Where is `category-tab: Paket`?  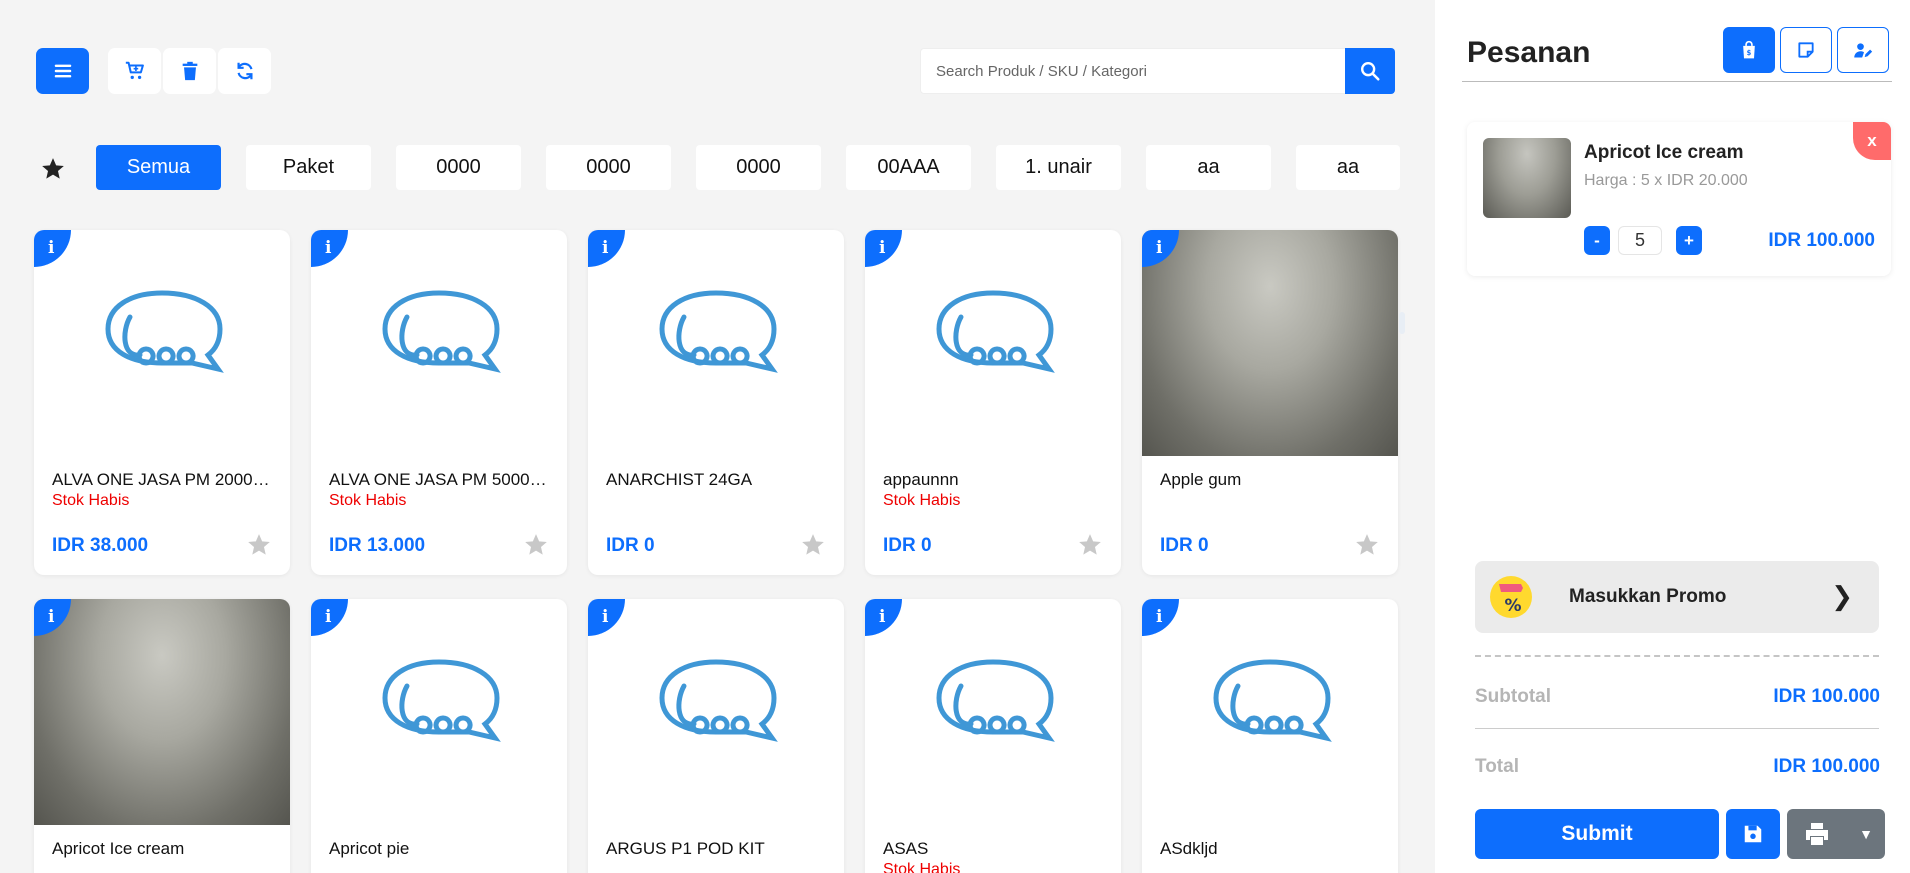
category-tab: Paket is located at coordinates (308, 167).